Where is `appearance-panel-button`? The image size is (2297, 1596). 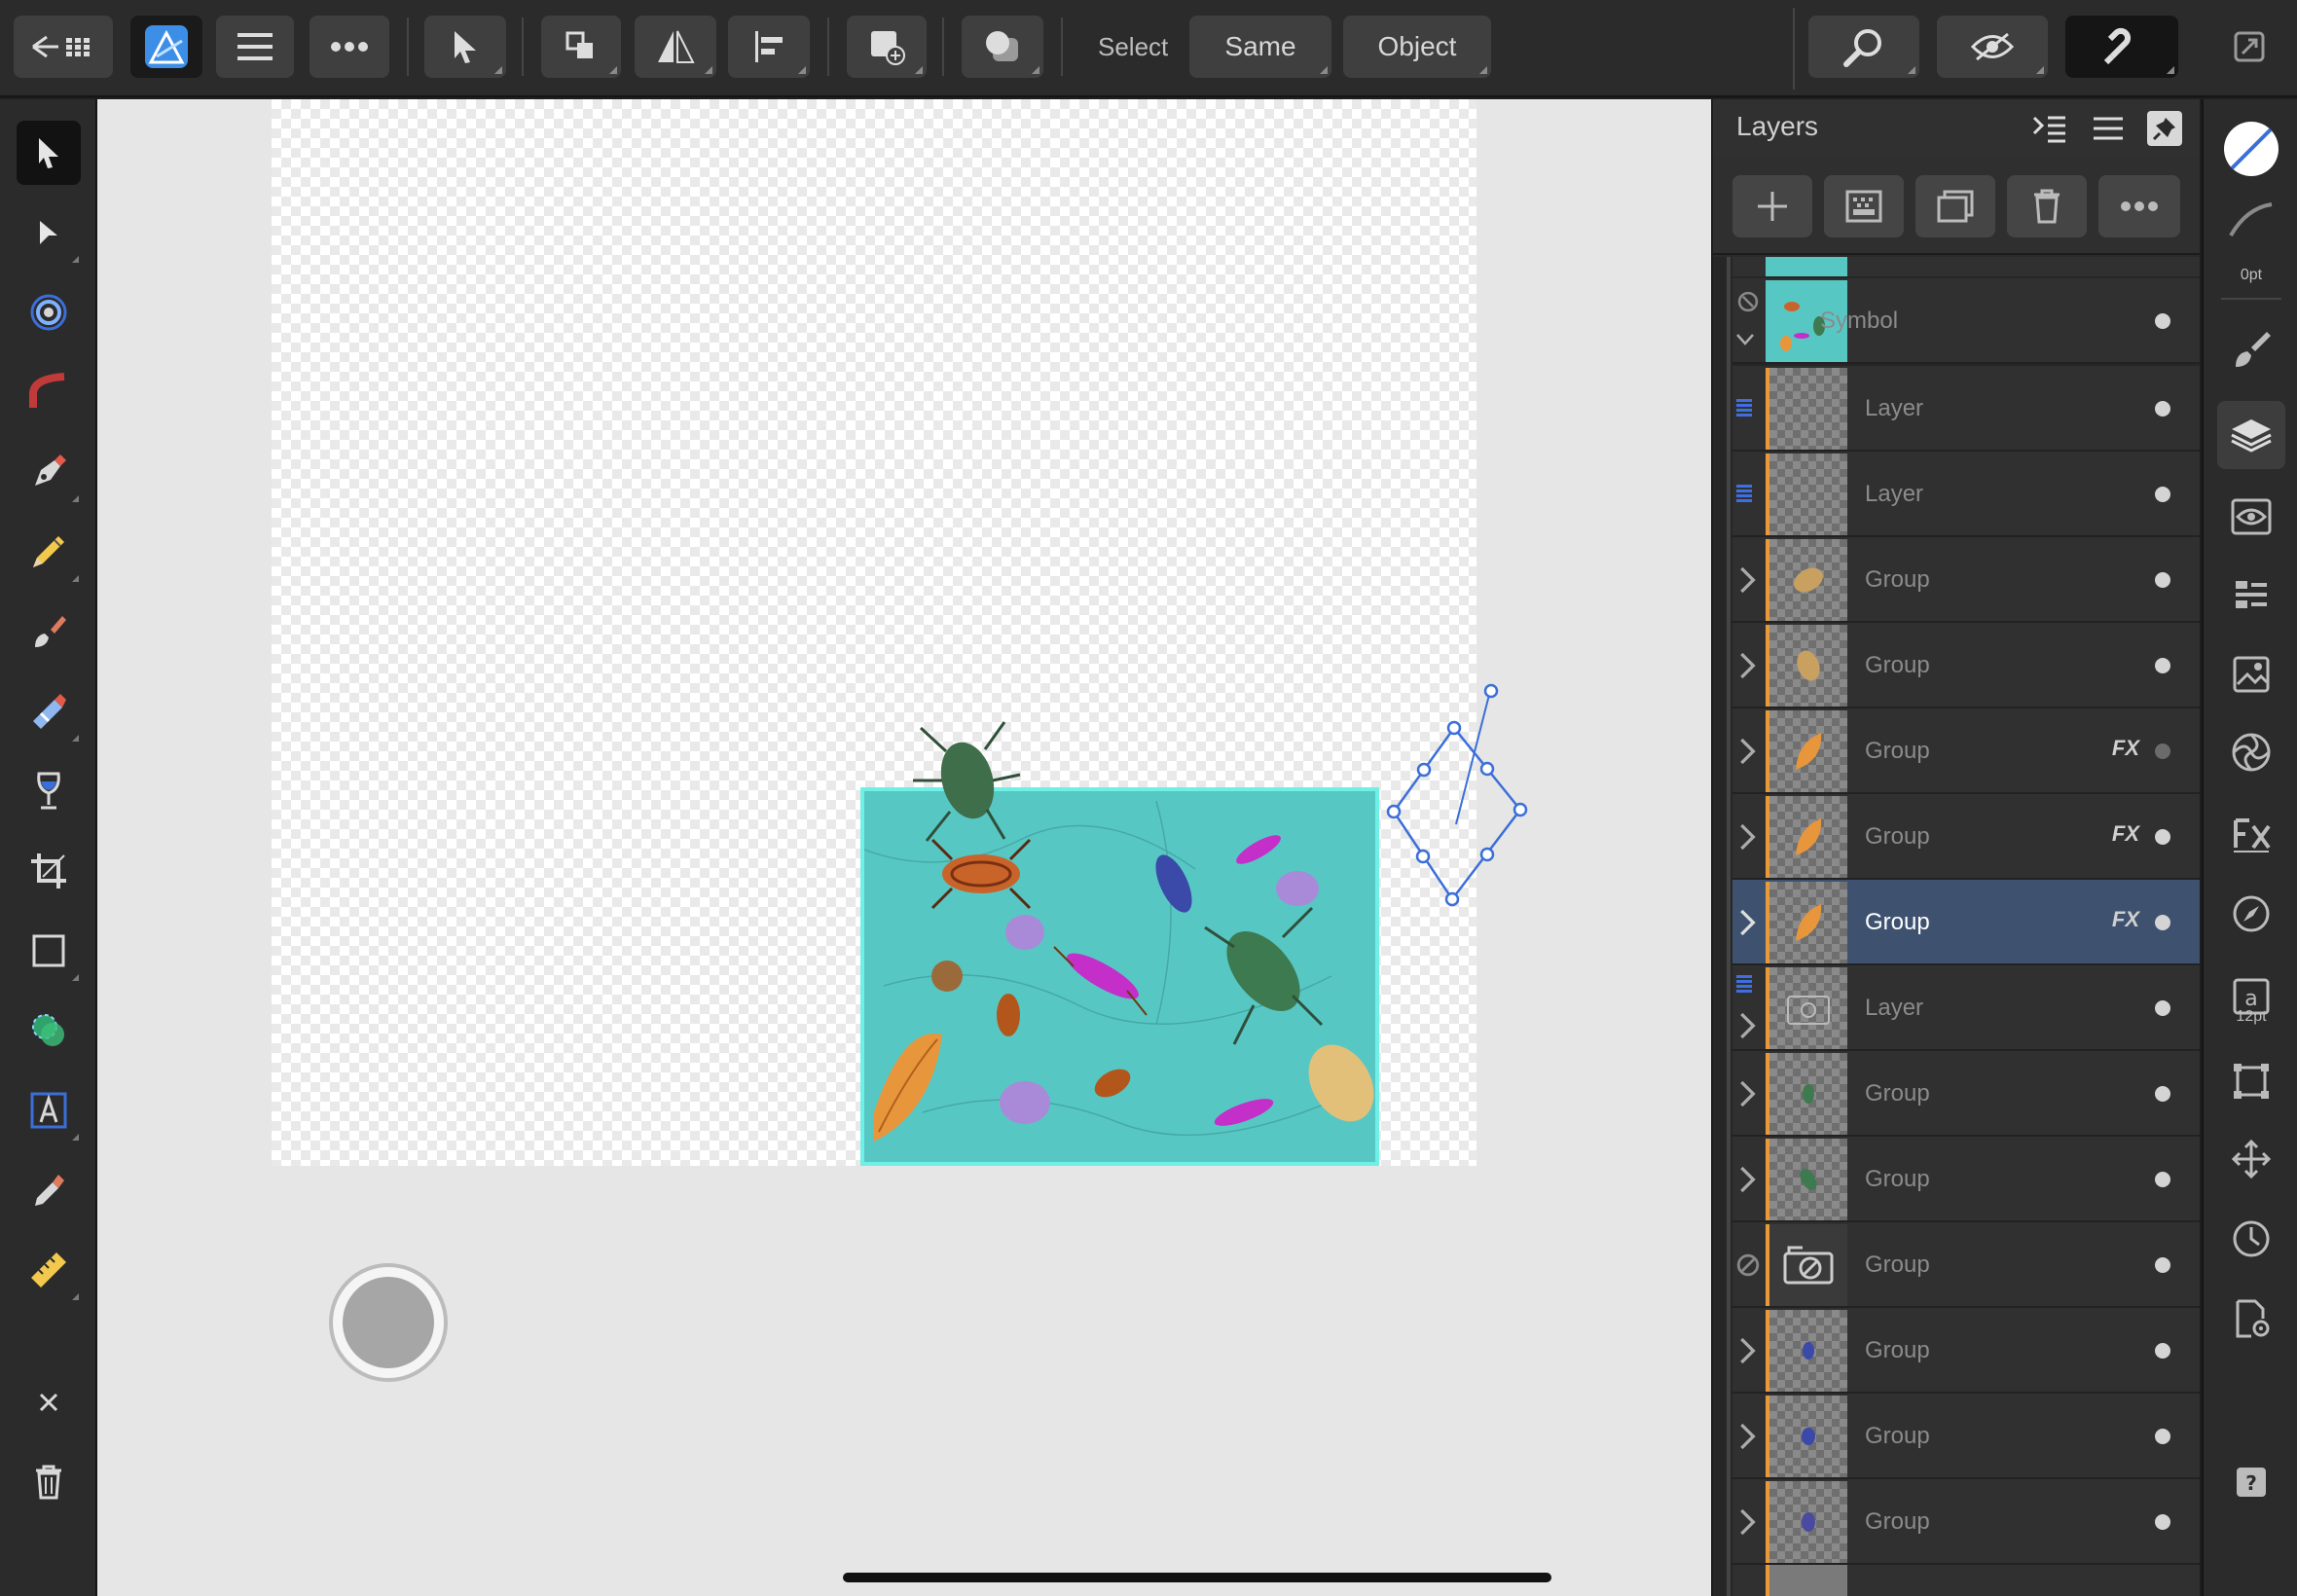
appearance-panel-button is located at coordinates (2251, 517).